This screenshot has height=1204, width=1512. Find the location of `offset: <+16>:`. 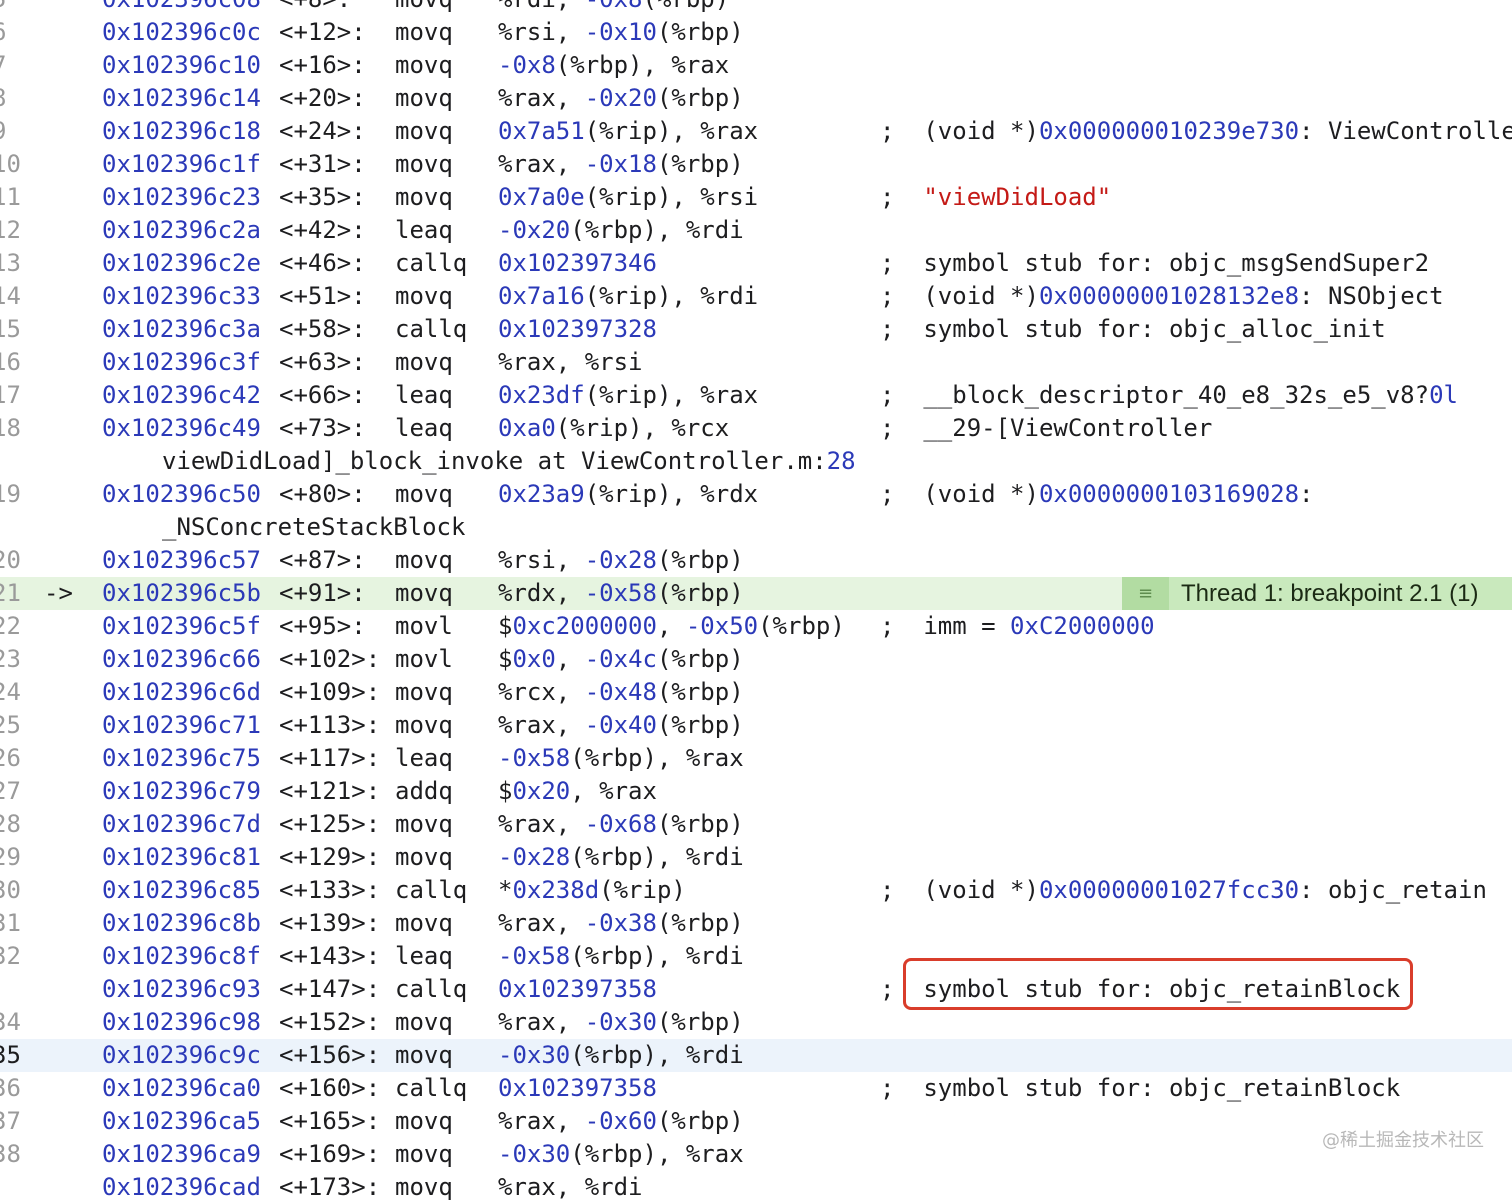

offset: <+16>: is located at coordinates (322, 65).